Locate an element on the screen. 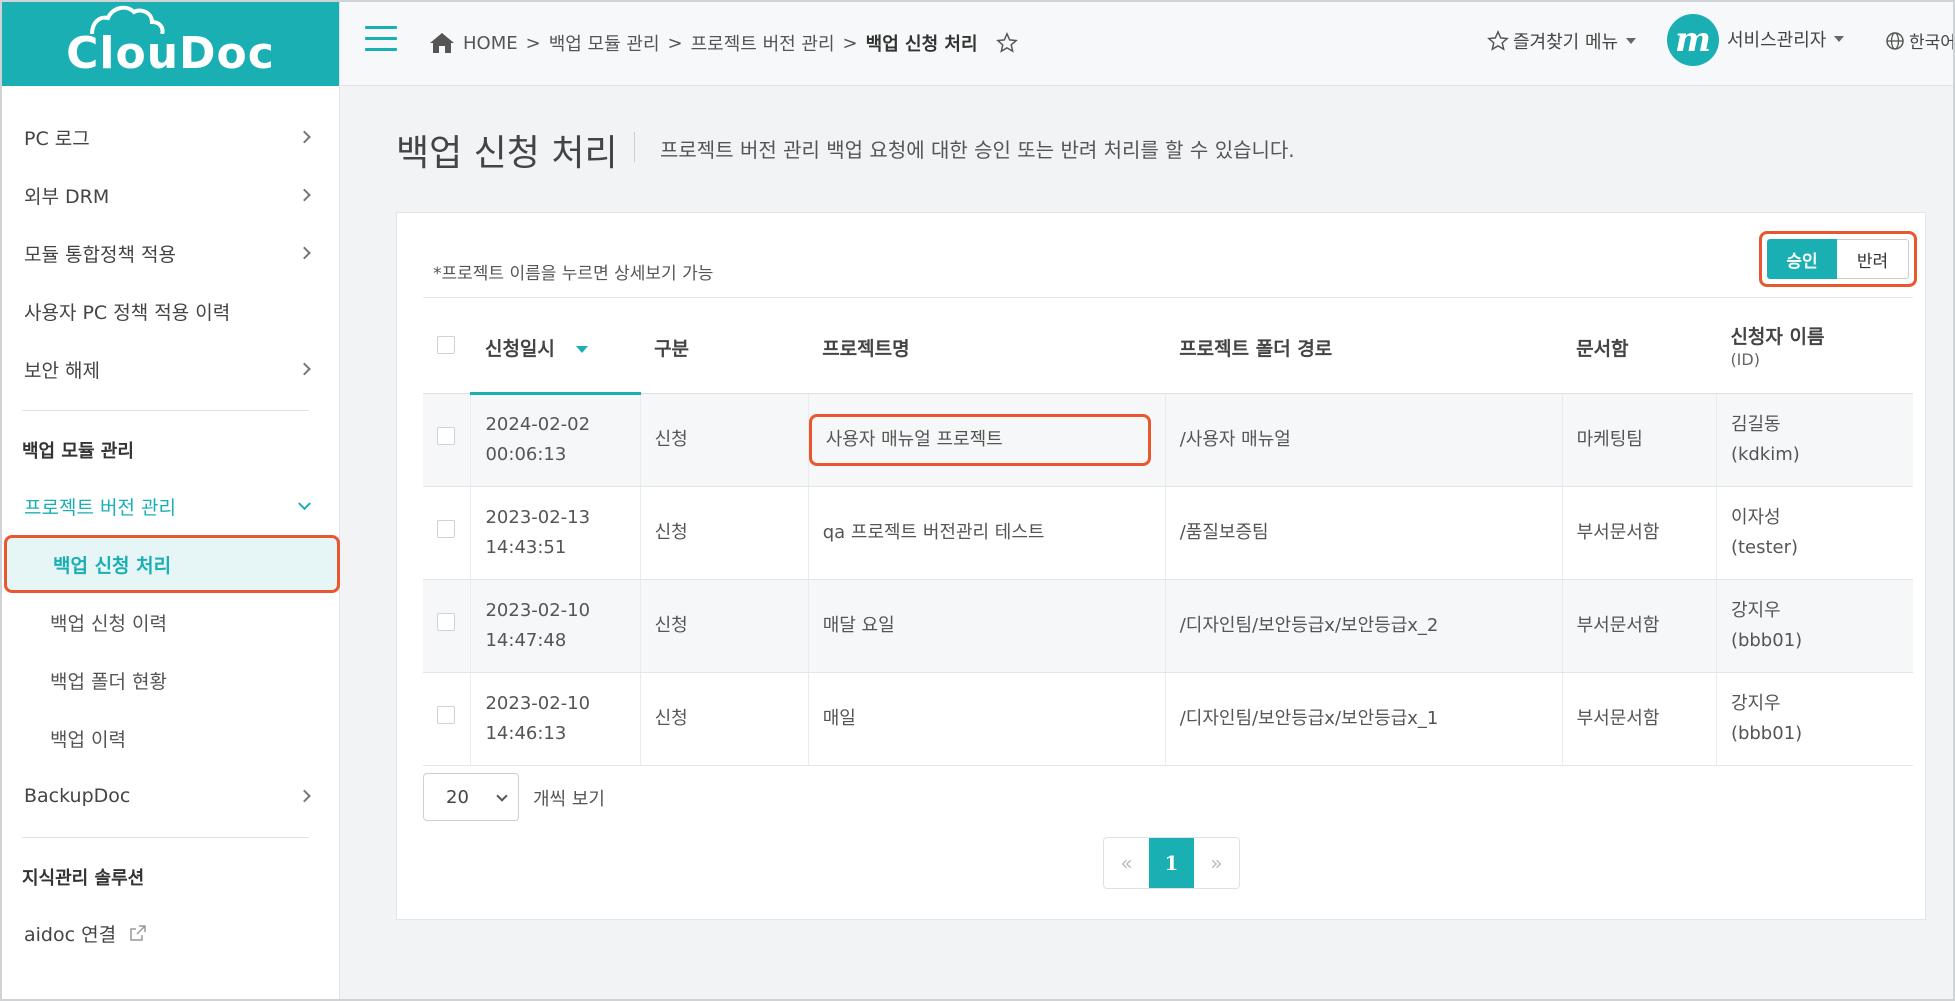 The image size is (1955, 1001). table-header-row: 신청일시 구분 프로젝트명 프로젝트 폴더 경로 문서함 신청자 이름 (ID) is located at coordinates (1168, 349).